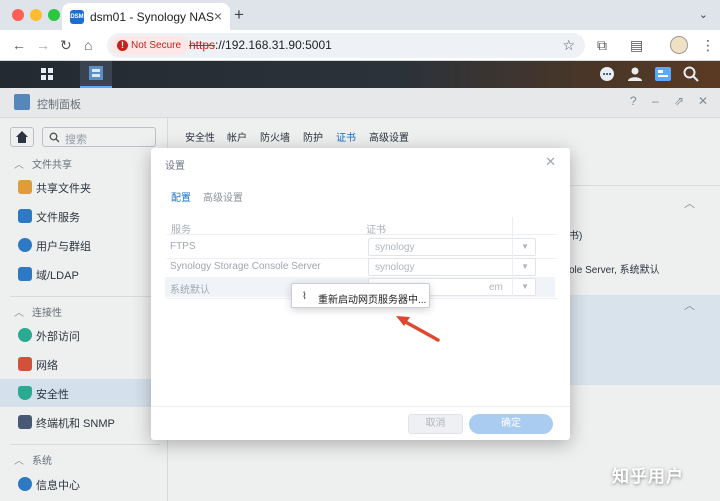  What do you see at coordinates (691, 76) in the screenshot?
I see `search-icon` at bounding box center [691, 76].